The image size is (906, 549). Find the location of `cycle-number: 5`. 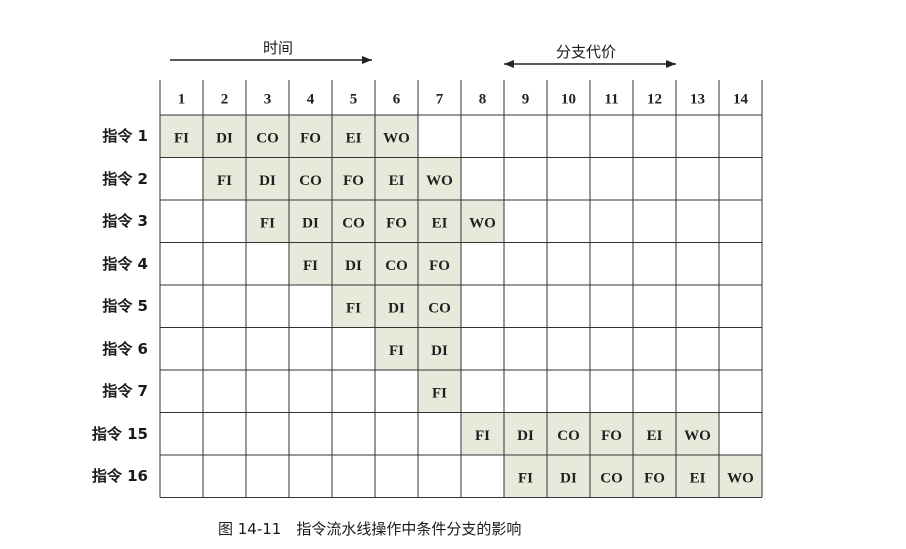

cycle-number: 5 is located at coordinates (354, 100).